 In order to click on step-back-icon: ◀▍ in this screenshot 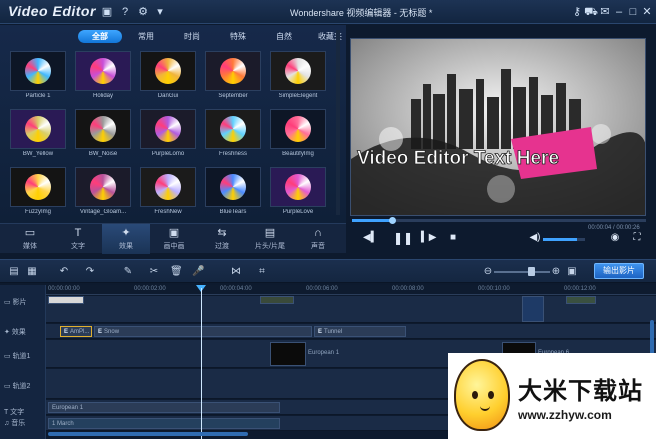, I will do `click(370, 238)`.